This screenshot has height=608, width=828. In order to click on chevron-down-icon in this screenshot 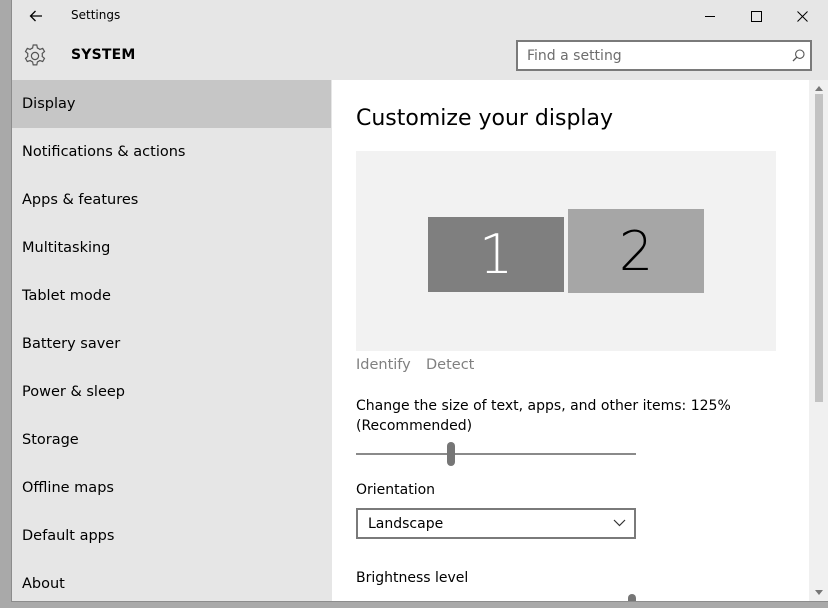, I will do `click(619, 523)`.